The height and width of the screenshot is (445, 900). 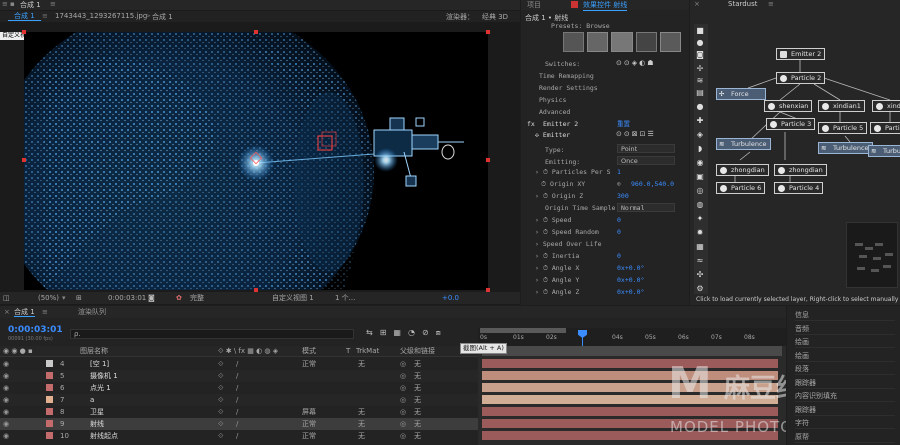 I want to click on right-panel-item: 内容识别填充, so click(x=845, y=396).